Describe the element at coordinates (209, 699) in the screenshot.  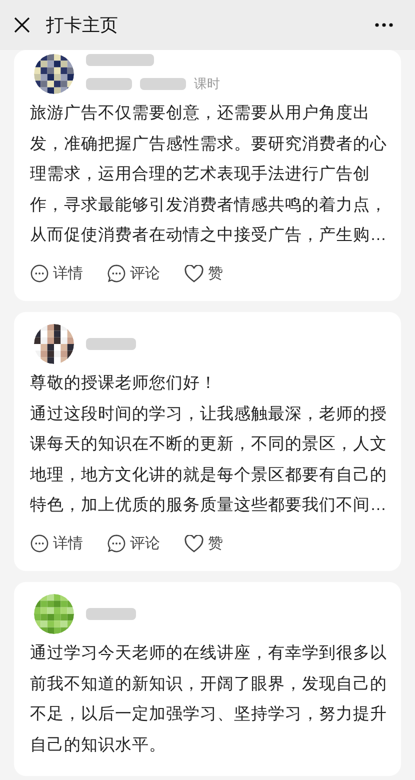
I see `post-text: 通过学习今天老师的在线讲座，有幸学到很多以前我不知道的新知识，开阔了眼界，发现自己的不足，以后一定加强学习、坚持学习，努力提升自己的知识水平。` at that location.